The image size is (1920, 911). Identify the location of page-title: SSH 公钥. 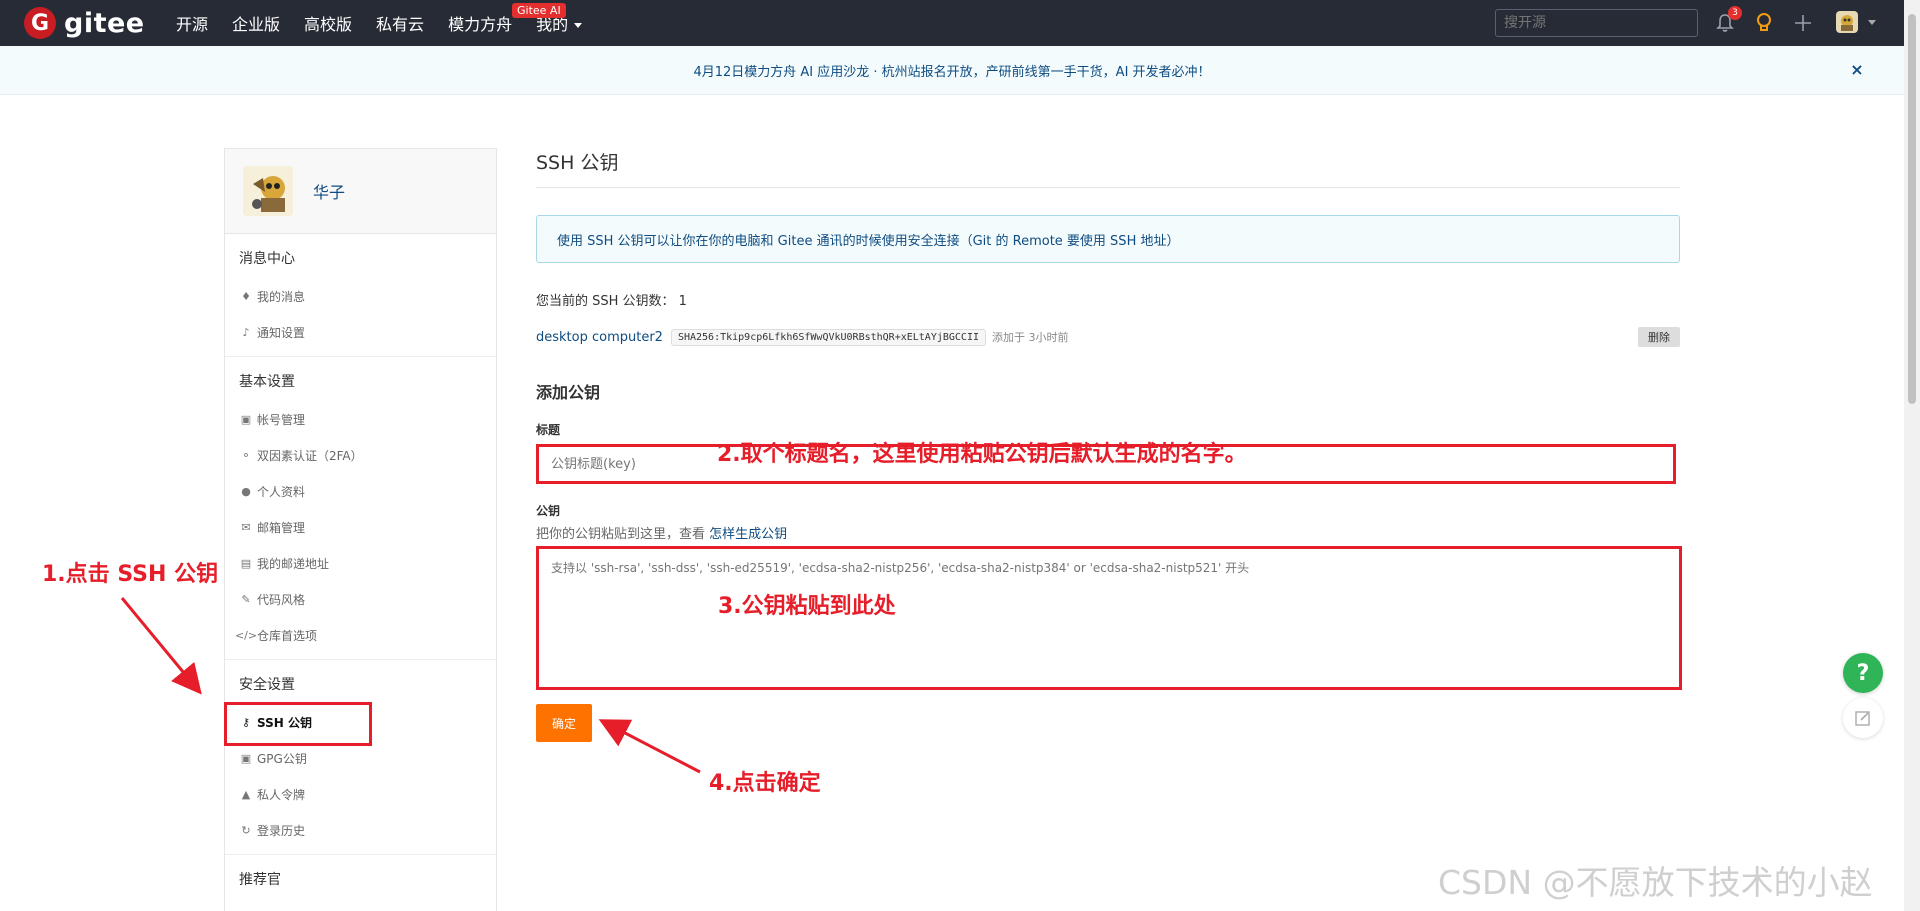
(1108, 168).